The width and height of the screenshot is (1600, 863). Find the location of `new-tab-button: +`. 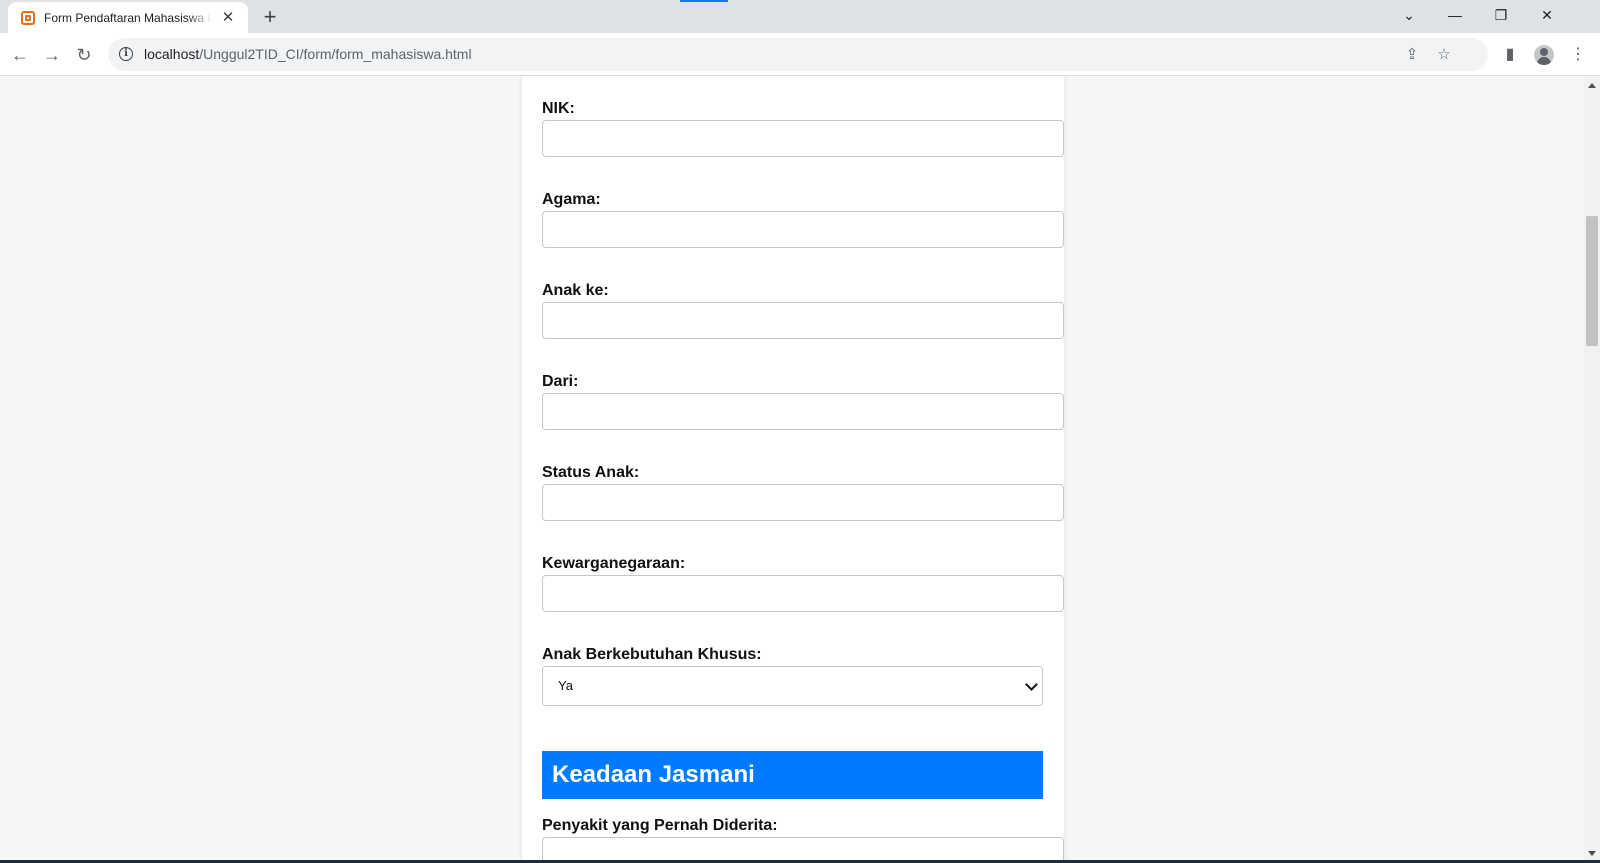

new-tab-button: + is located at coordinates (270, 17).